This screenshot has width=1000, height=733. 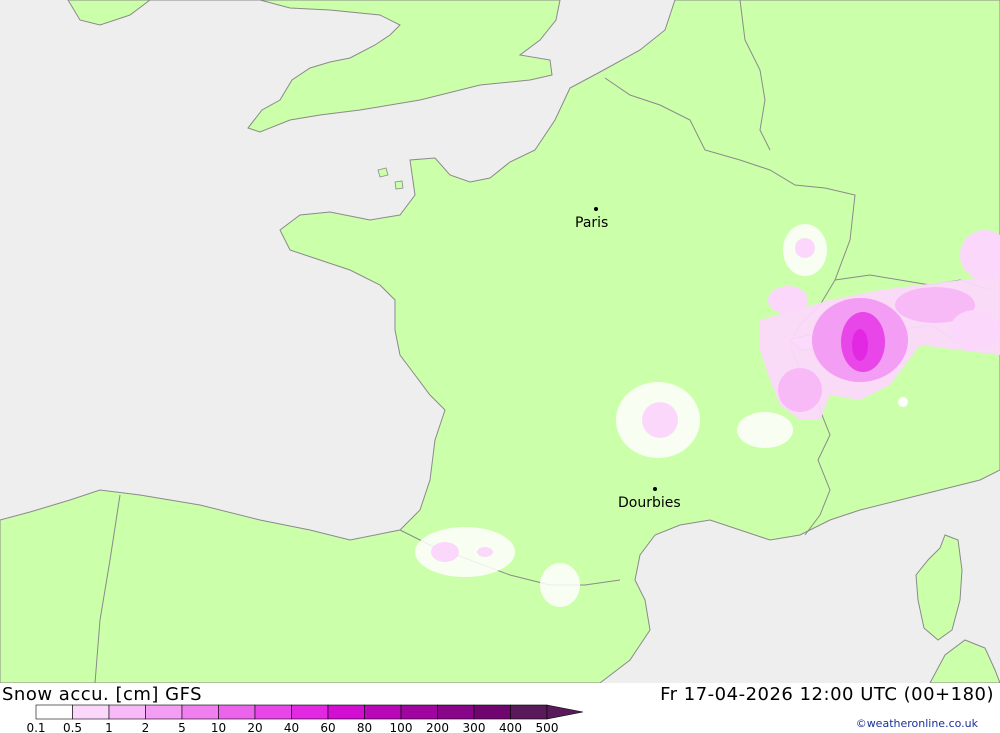 I want to click on scale-tick-label: 2, so click(x=146, y=727).